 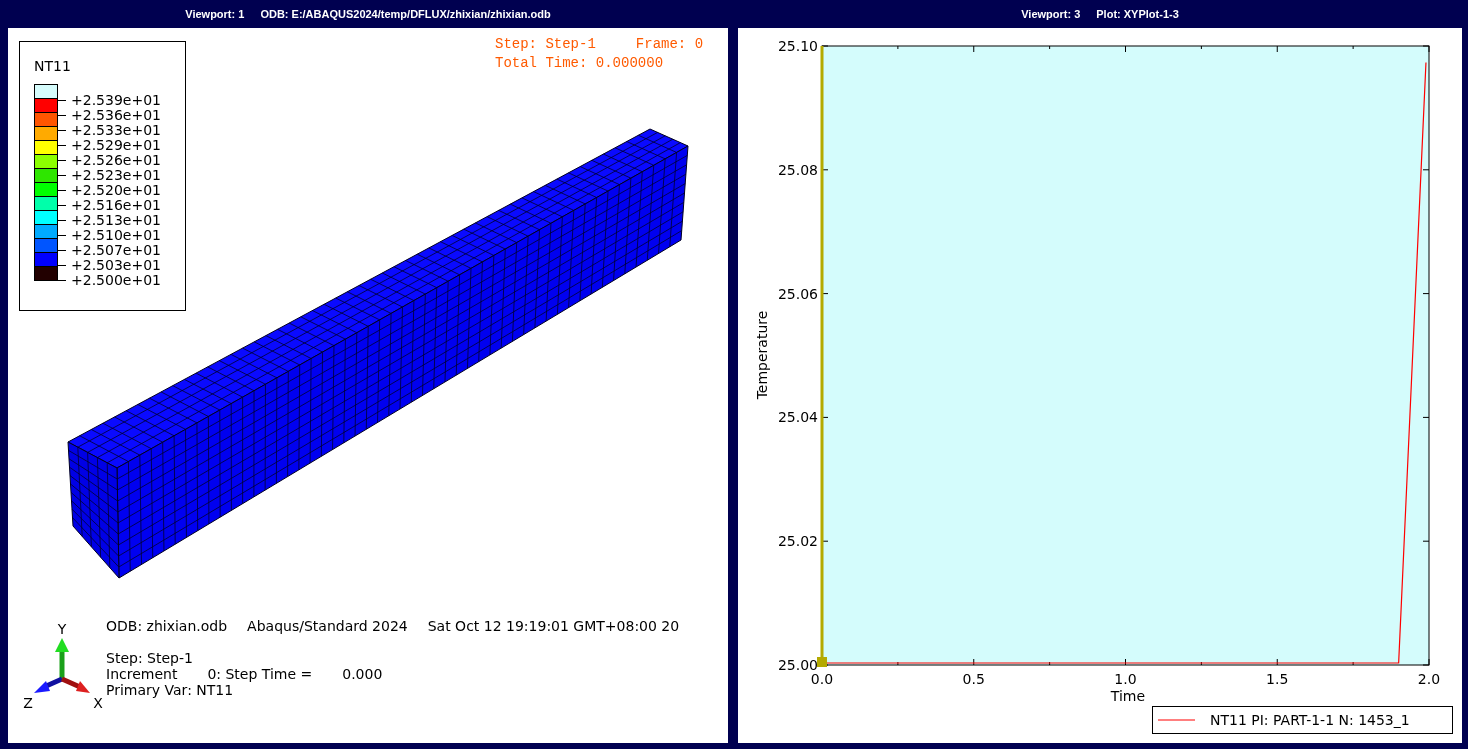 What do you see at coordinates (327, 626) in the screenshot?
I see `solver-label: Abaqus/Standard 2024` at bounding box center [327, 626].